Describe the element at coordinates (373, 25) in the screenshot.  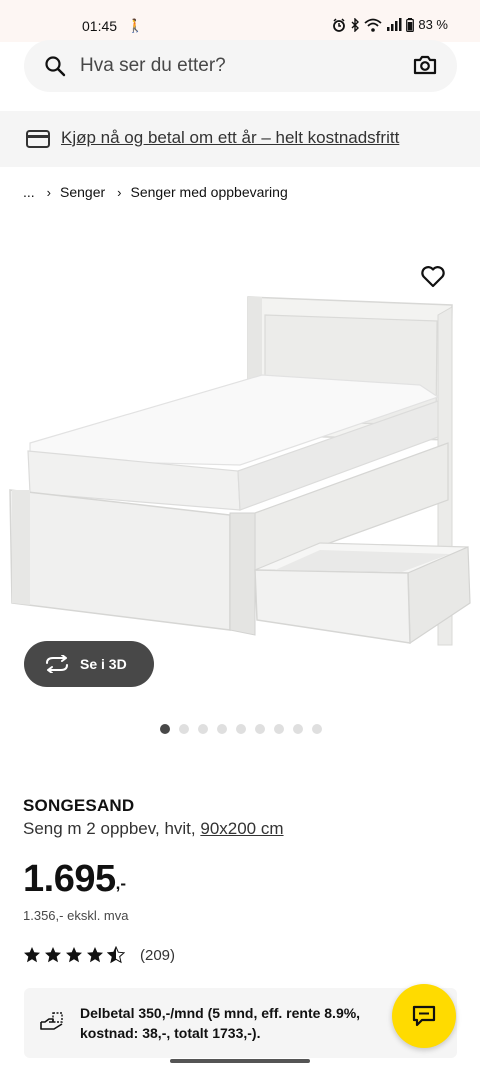
I see `wifi-icon` at that location.